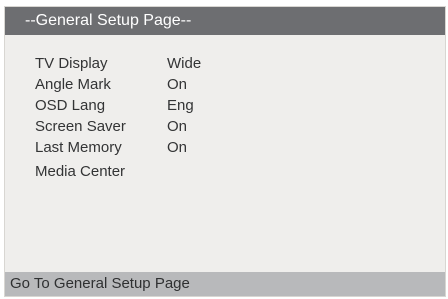  Describe the element at coordinates (184, 63) in the screenshot. I see `menu-item-value: Wide` at that location.